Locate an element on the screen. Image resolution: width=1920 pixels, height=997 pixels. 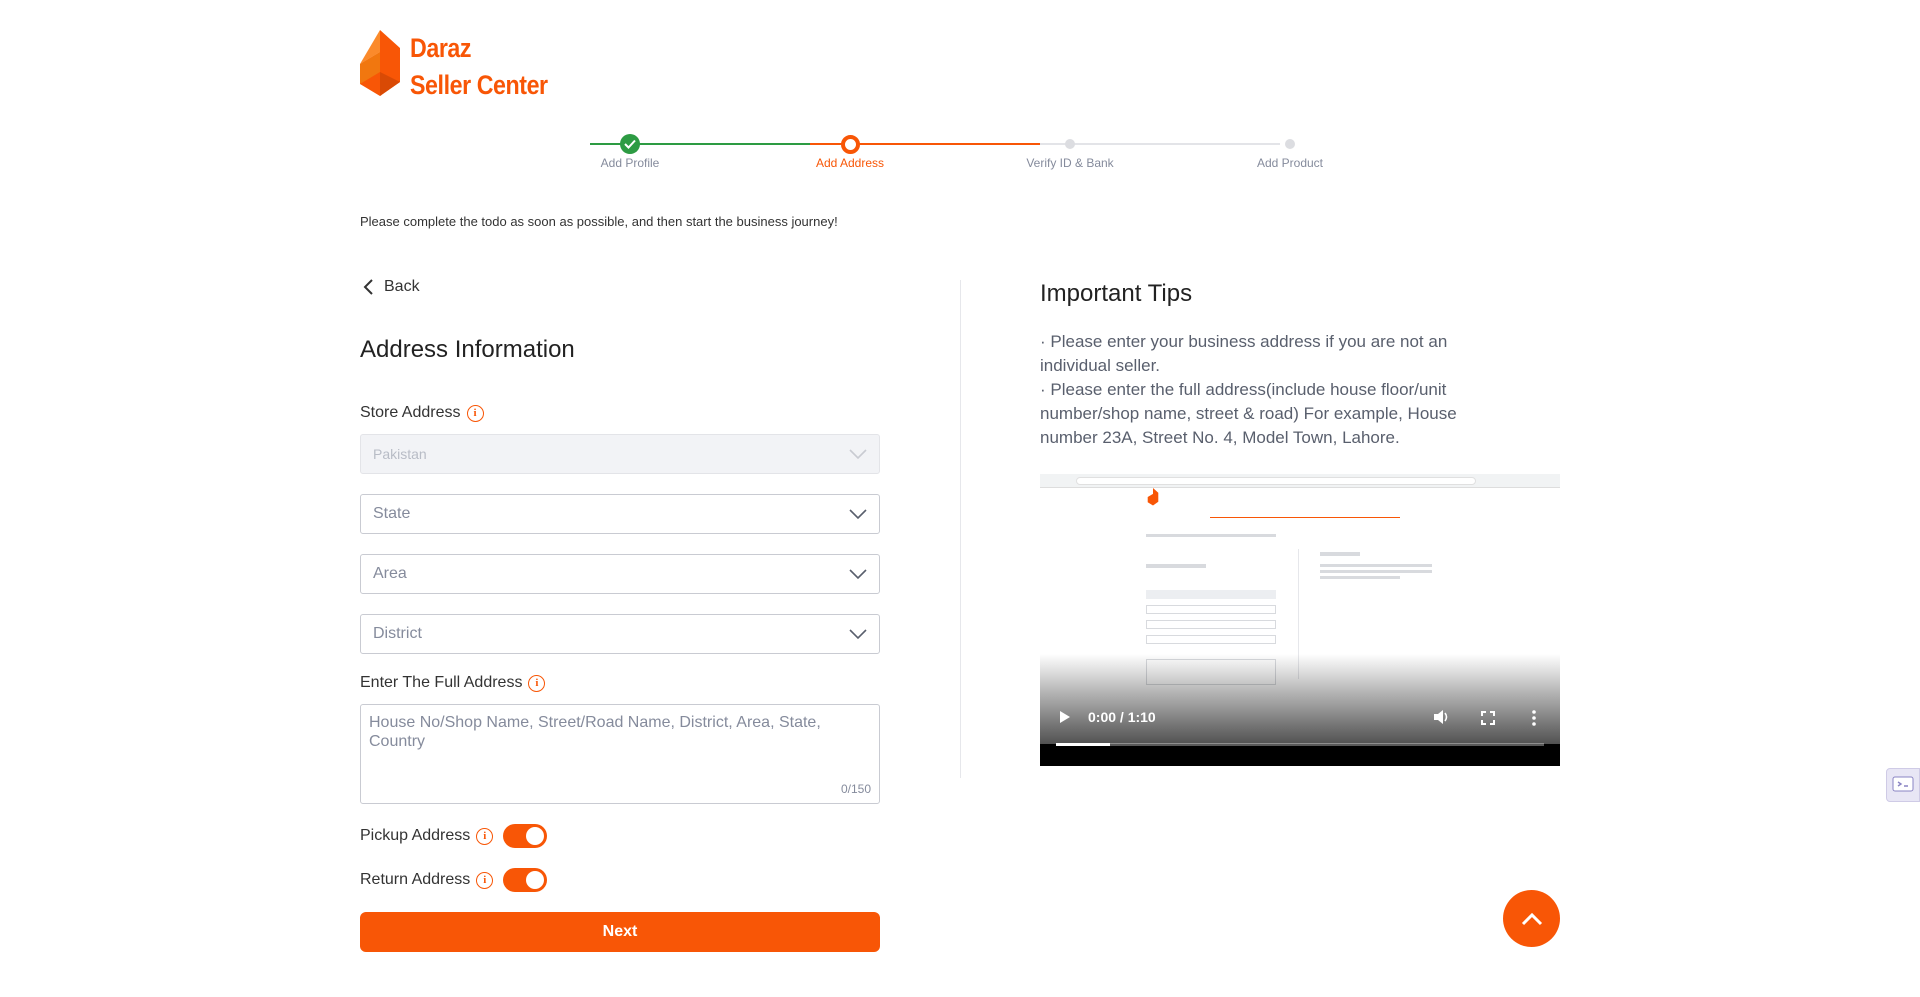
video-stepper-line is located at coordinates (1305, 517).